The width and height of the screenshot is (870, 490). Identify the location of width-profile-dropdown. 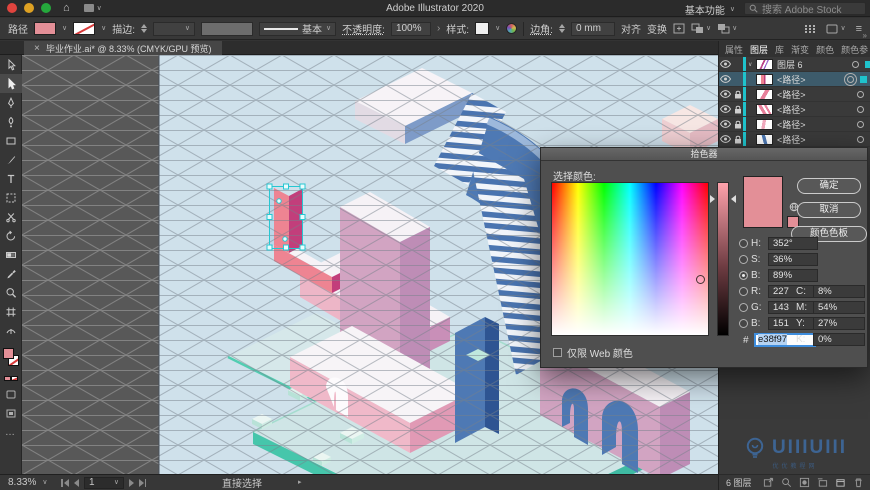
(227, 28).